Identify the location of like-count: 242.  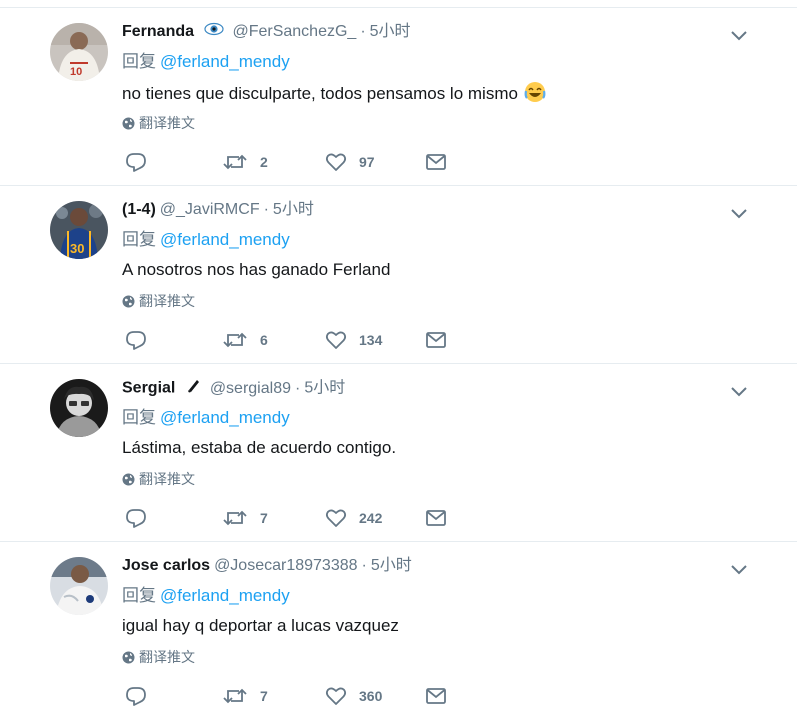
(371, 518).